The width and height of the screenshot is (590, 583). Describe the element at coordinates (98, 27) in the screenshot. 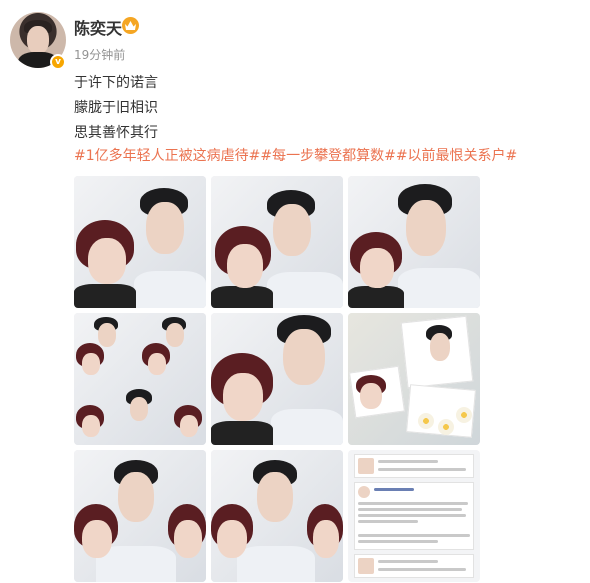

I see `username: 陈奕天` at that location.